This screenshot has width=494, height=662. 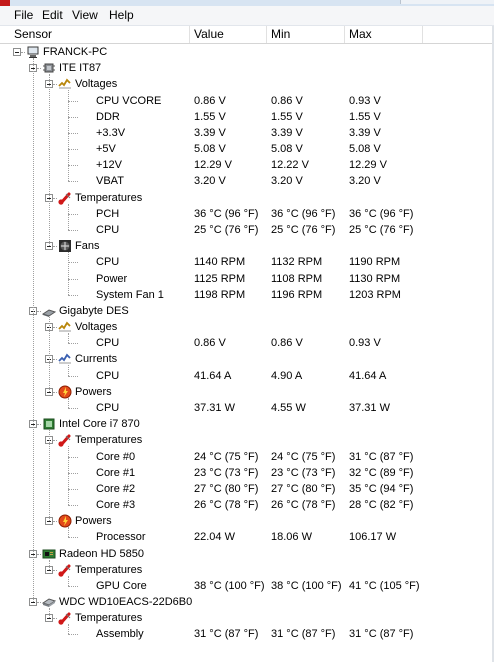 I want to click on sensor-max: 1130 RPM, so click(x=375, y=279).